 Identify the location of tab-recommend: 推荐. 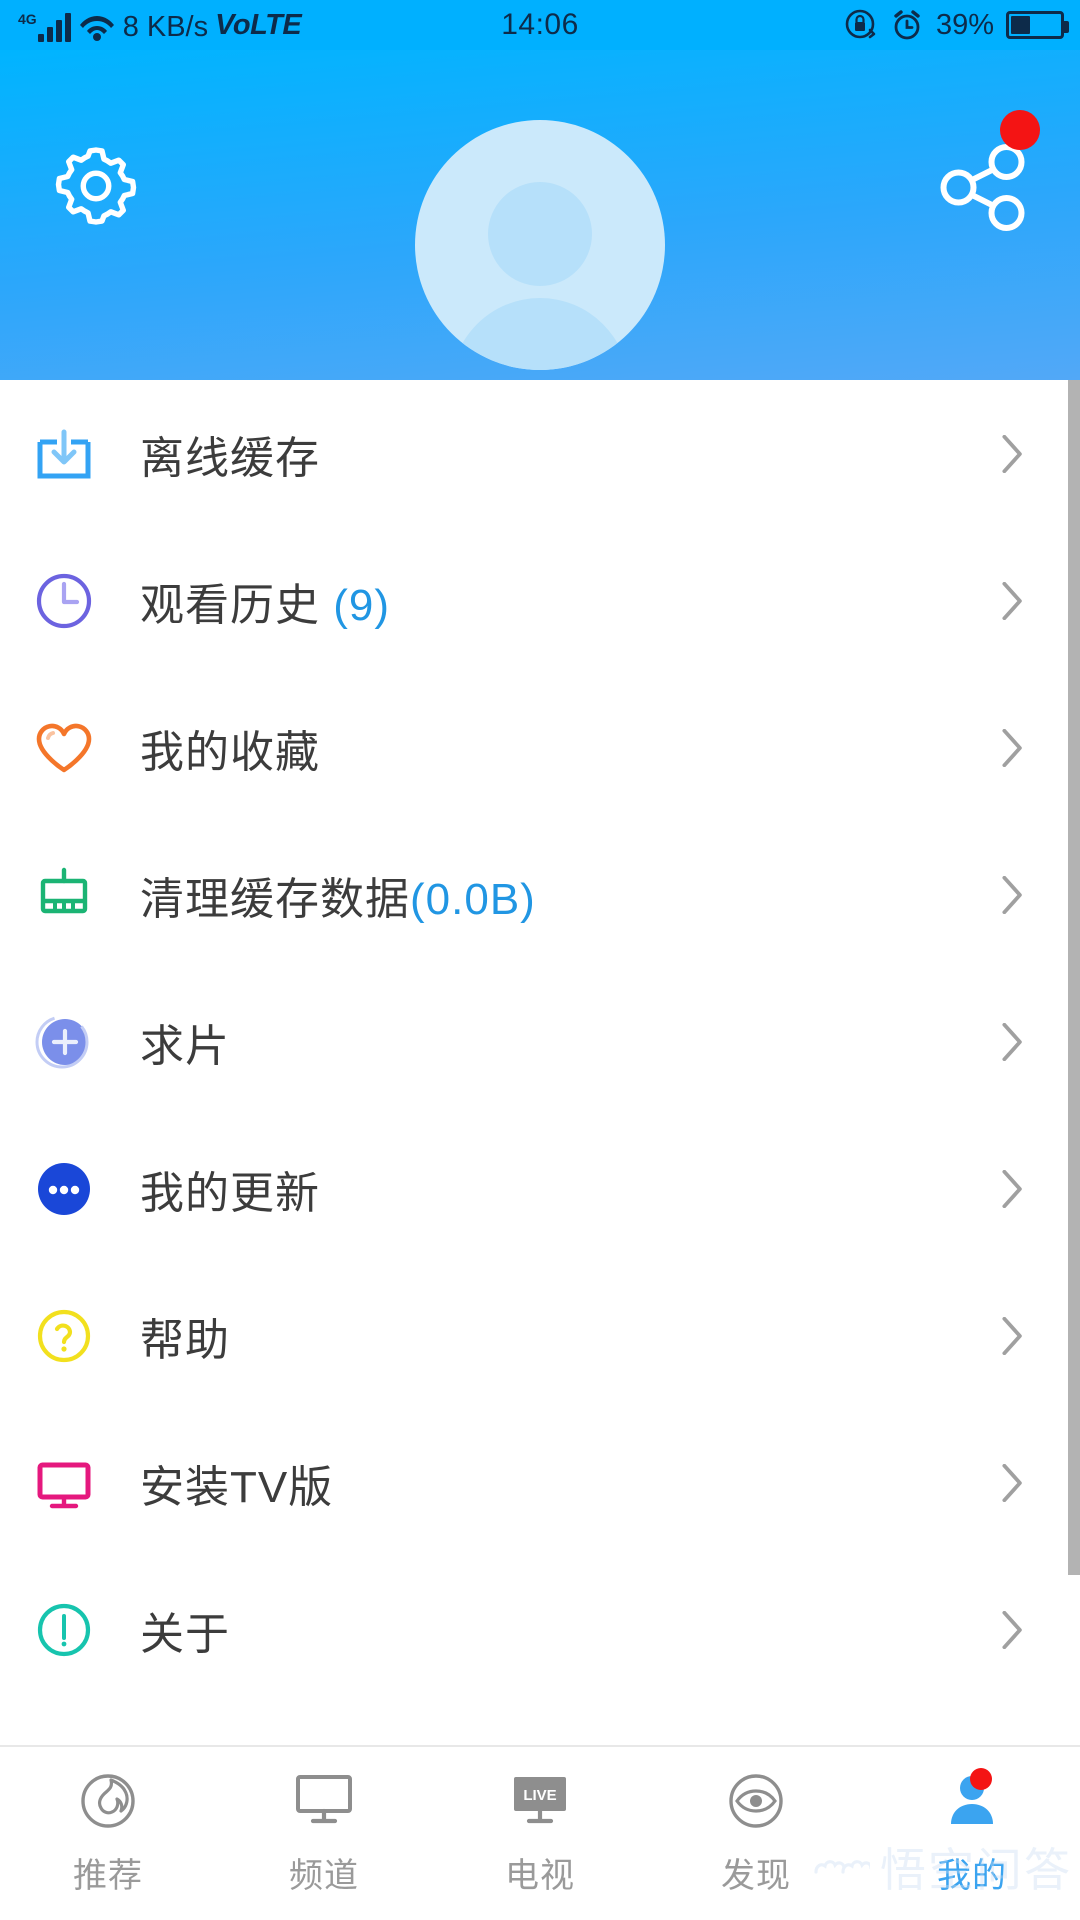
(108, 1833).